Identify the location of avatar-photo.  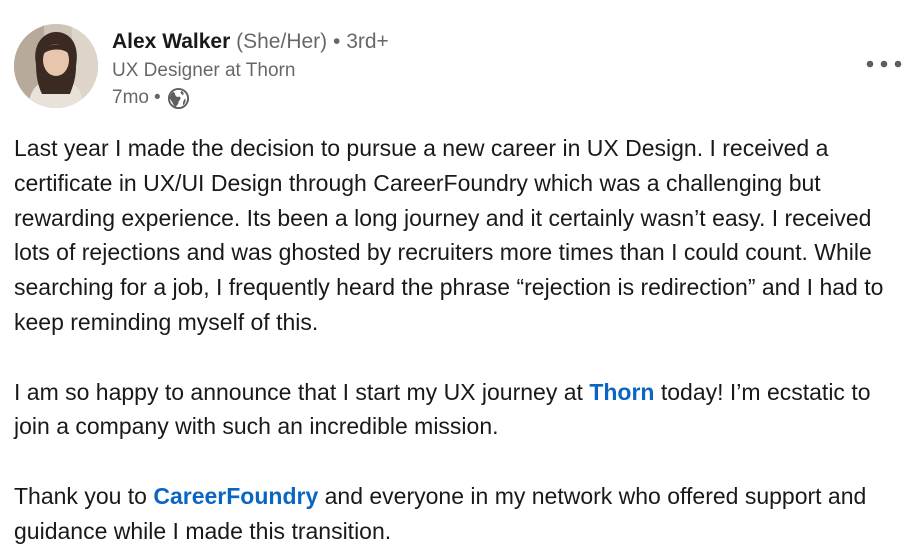
(56, 66).